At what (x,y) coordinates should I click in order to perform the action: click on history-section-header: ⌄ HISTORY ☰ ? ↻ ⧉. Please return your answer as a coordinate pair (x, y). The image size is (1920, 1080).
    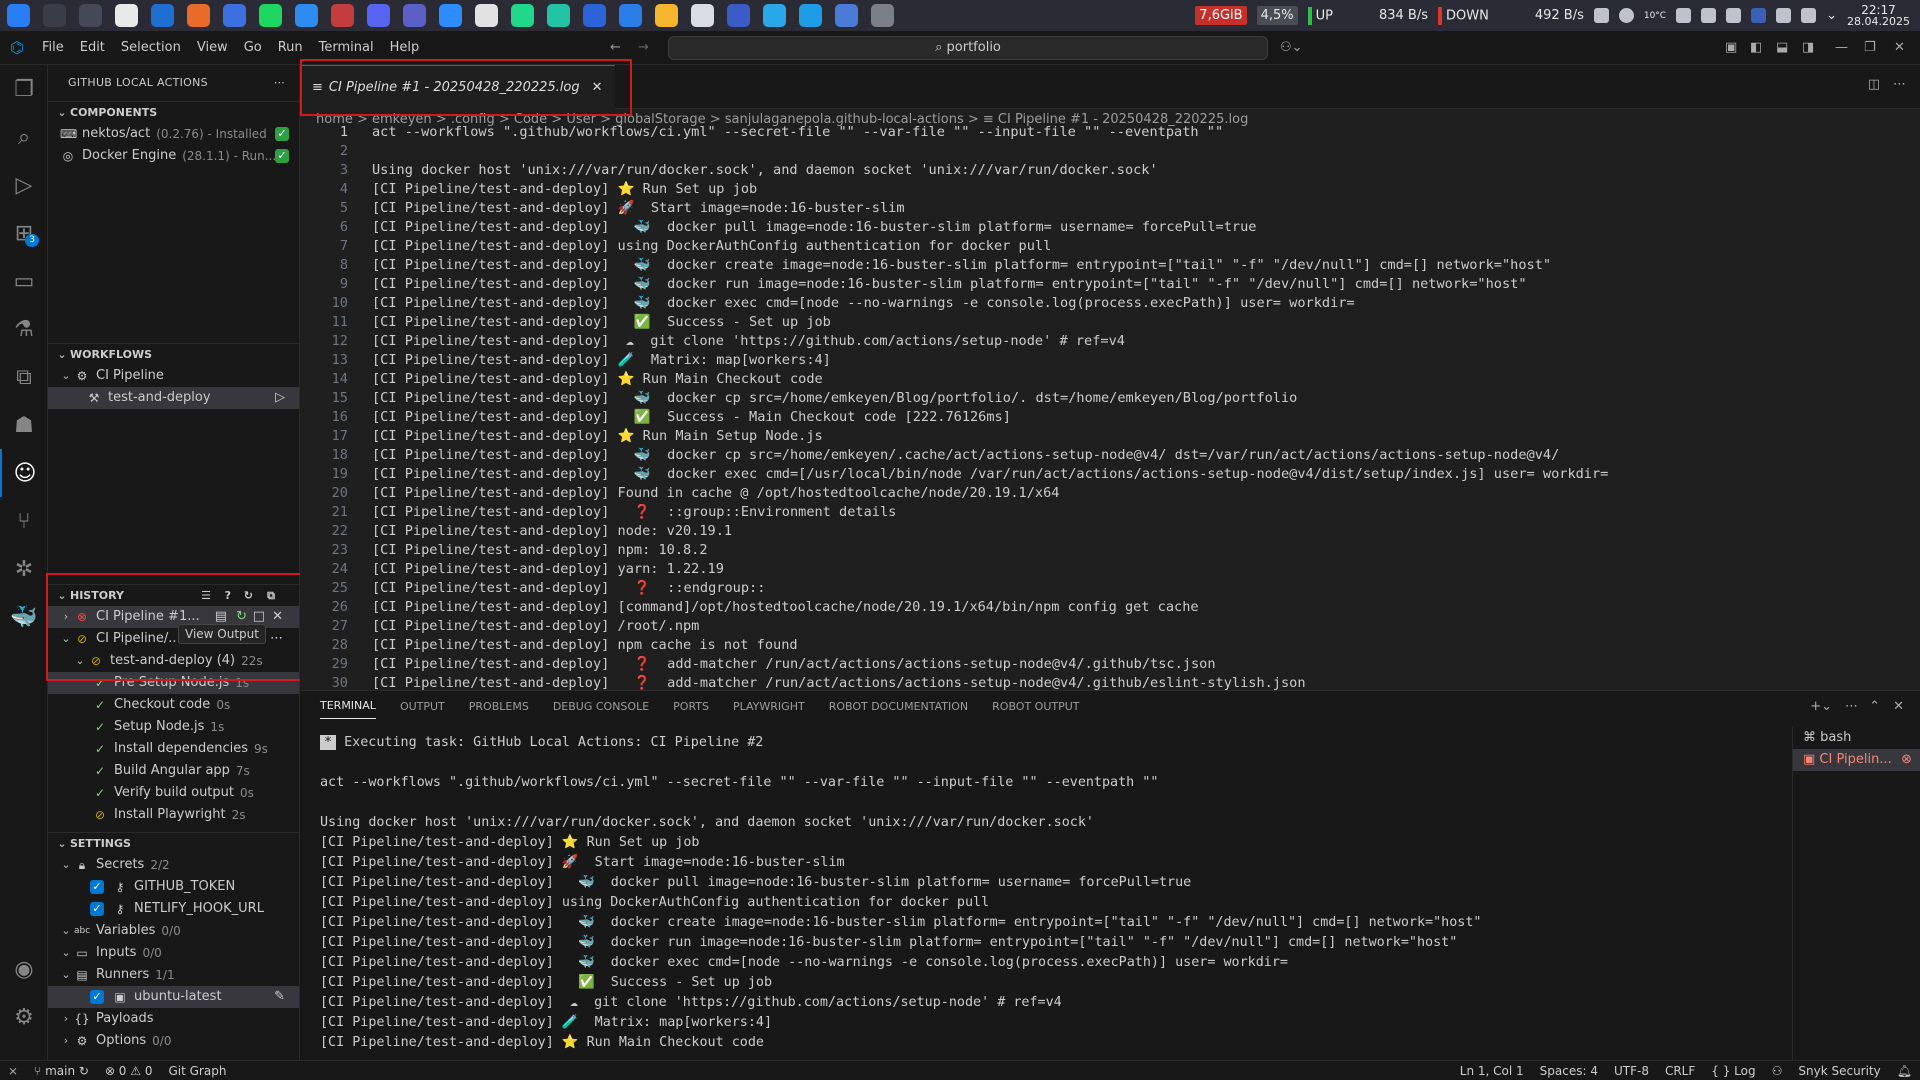
    Looking at the image, I should click on (173, 595).